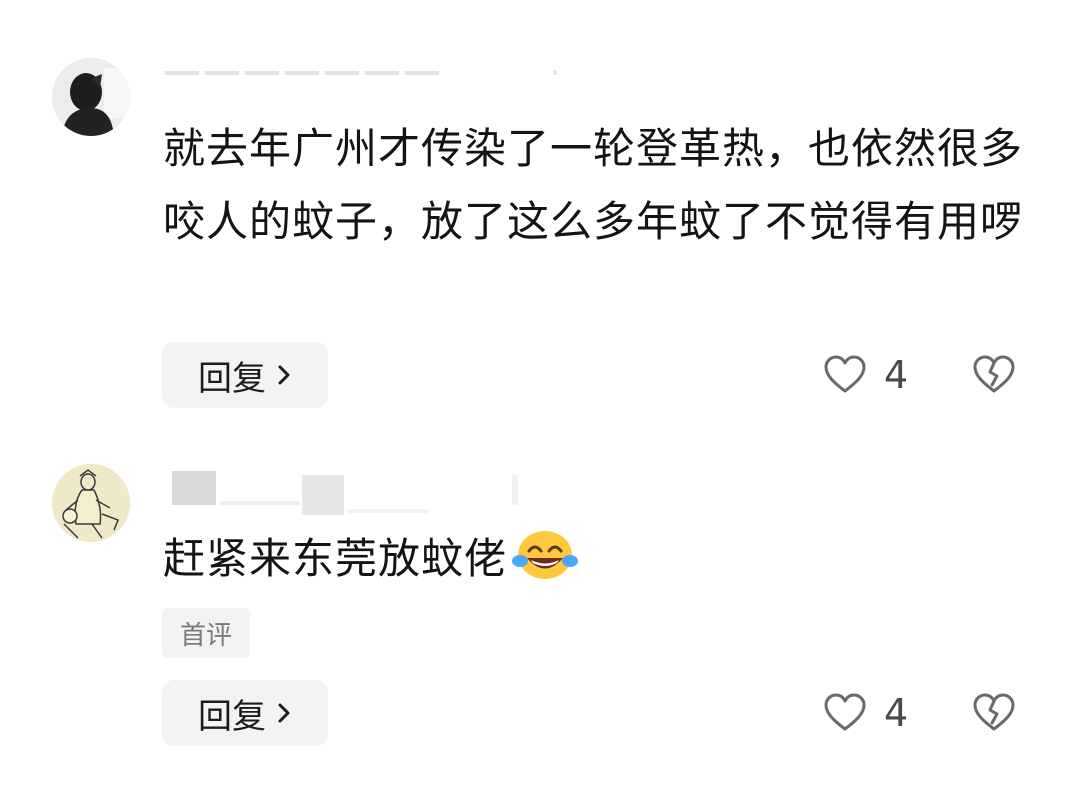 The image size is (1080, 790). I want to click on comment-text: 赶紧来东莞放蚊佬, so click(593, 562).